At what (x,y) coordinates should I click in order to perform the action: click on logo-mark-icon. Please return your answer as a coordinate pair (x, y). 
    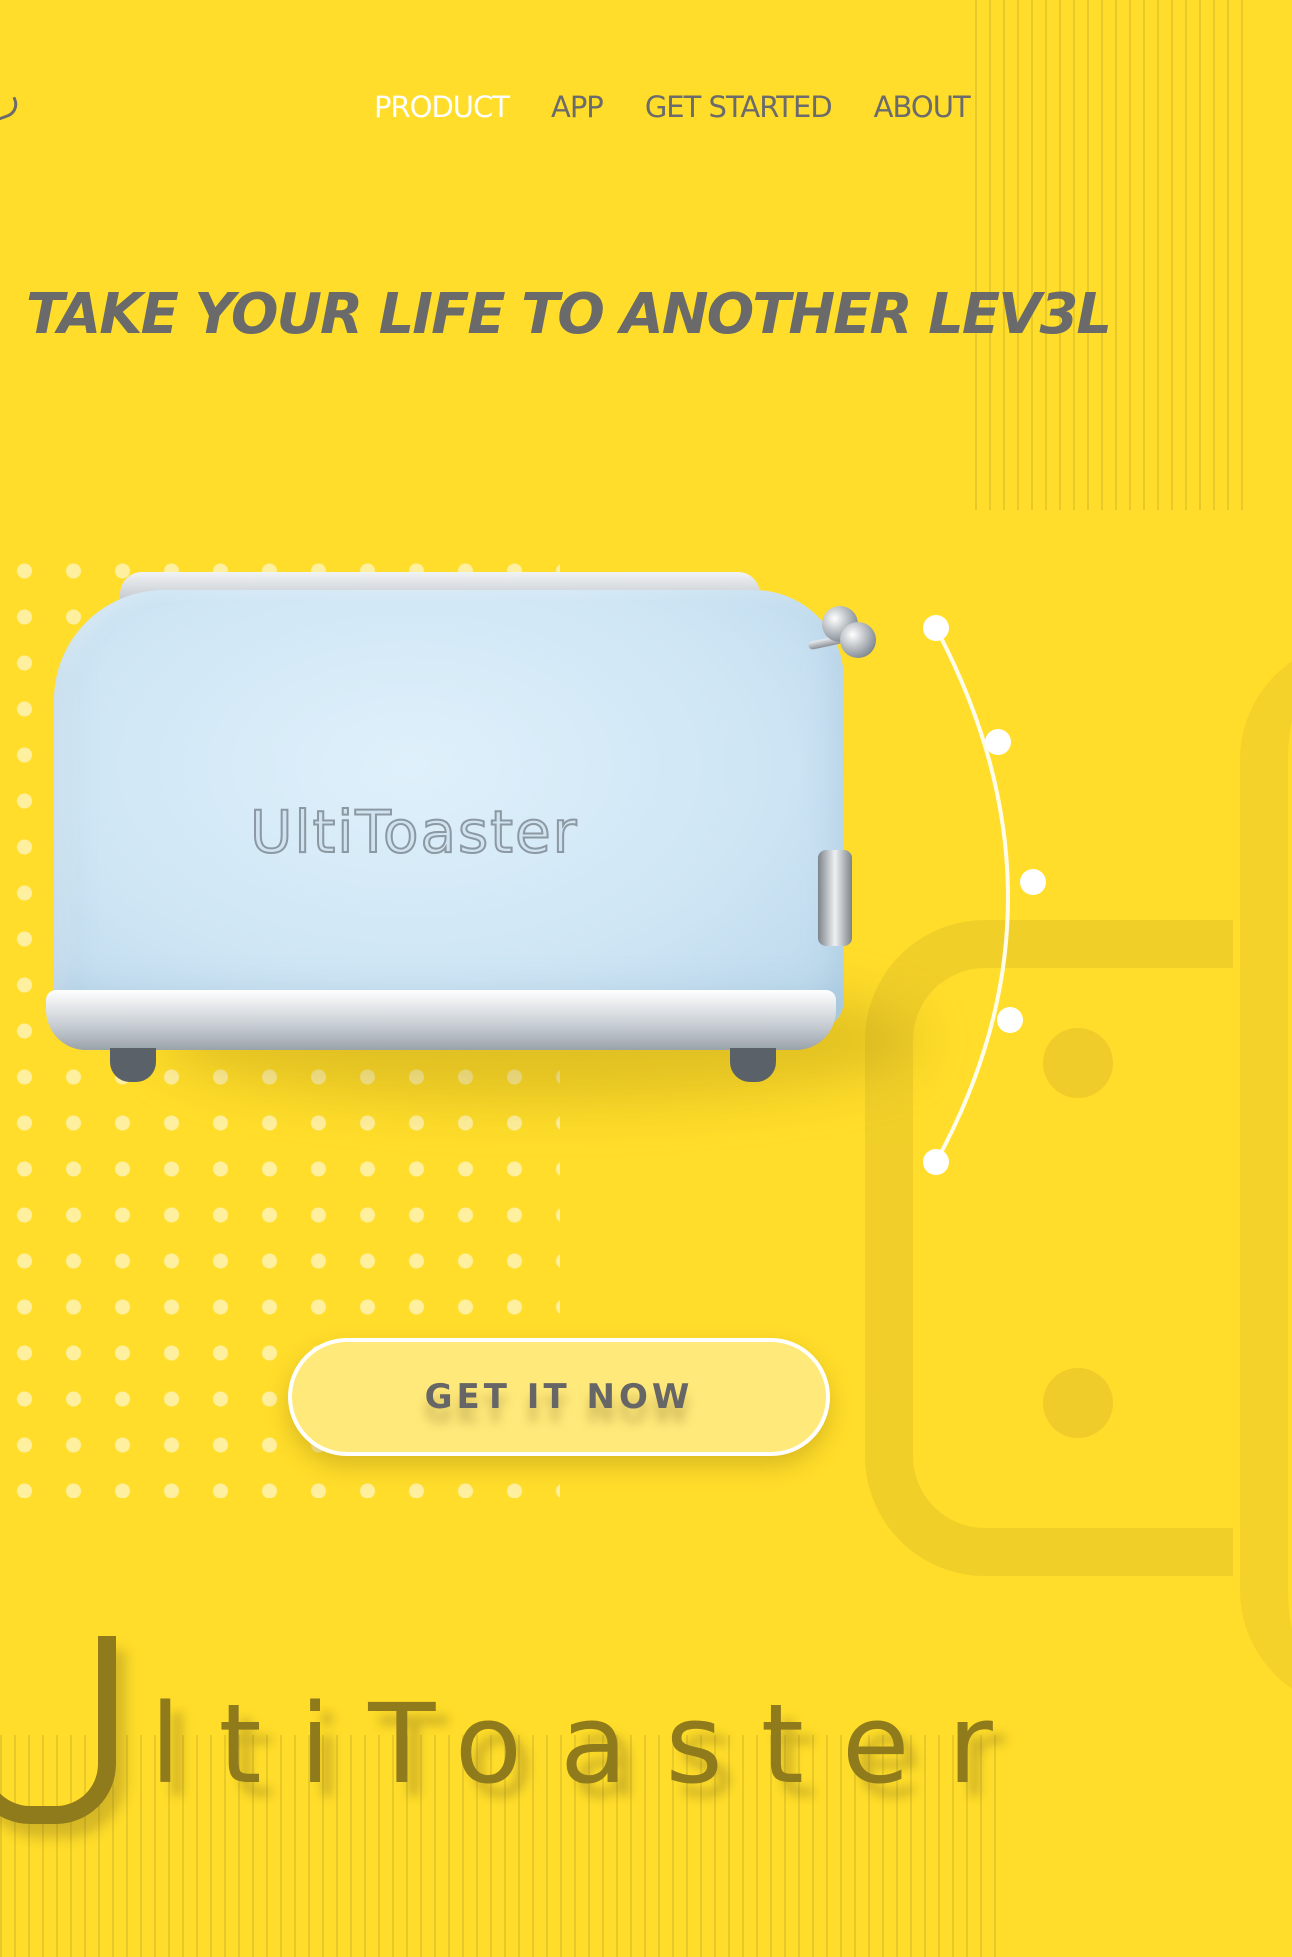
    Looking at the image, I should click on (11, 108).